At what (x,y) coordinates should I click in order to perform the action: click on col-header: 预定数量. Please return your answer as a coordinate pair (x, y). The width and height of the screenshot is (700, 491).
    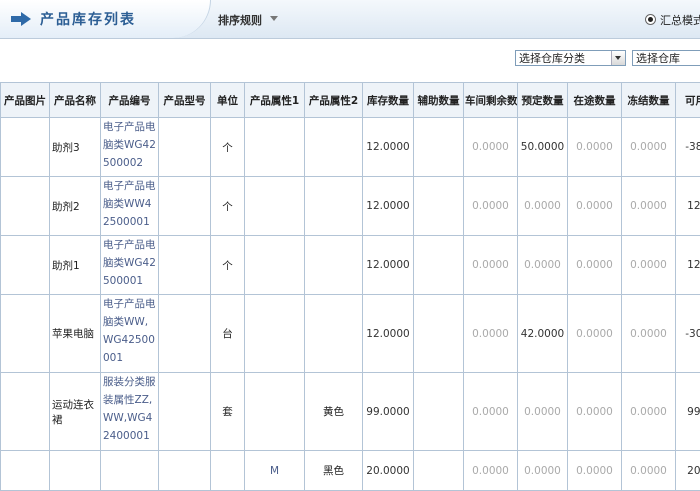
    Looking at the image, I should click on (543, 100).